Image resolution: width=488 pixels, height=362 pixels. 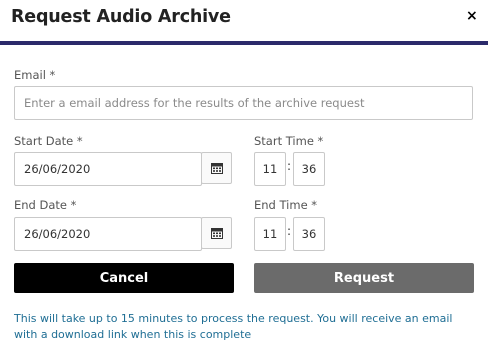 I want to click on start-minute-input: 36, so click(x=309, y=169).